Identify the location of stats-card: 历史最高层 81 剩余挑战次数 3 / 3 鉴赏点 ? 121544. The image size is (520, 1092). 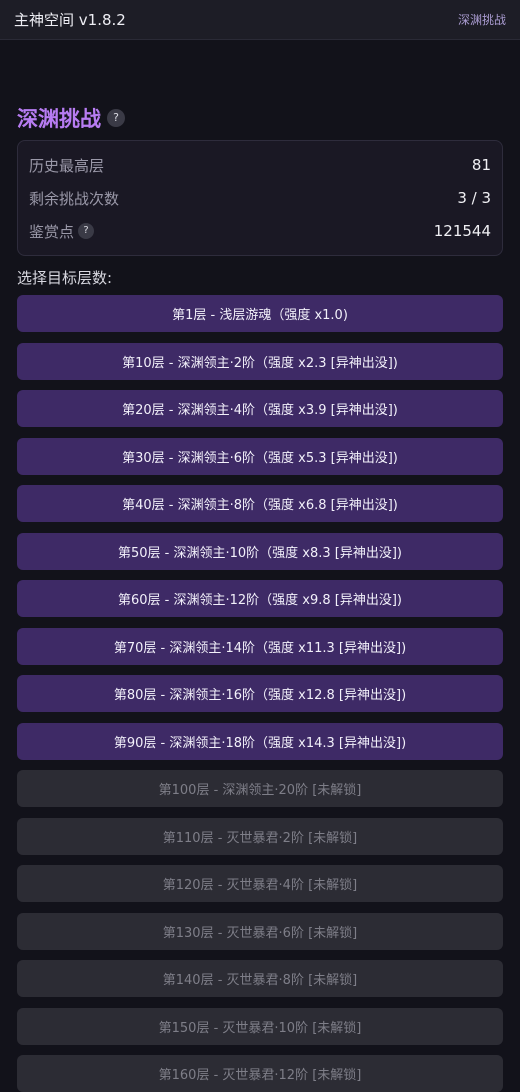
(260, 198).